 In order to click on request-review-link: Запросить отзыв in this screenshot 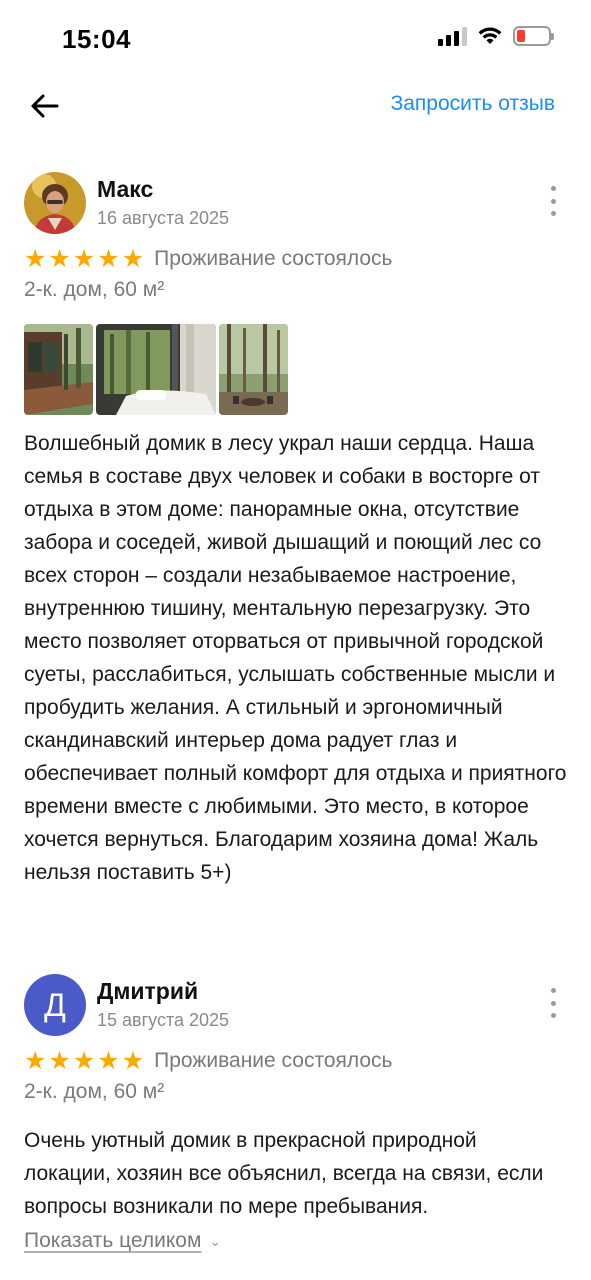, I will do `click(473, 104)`.